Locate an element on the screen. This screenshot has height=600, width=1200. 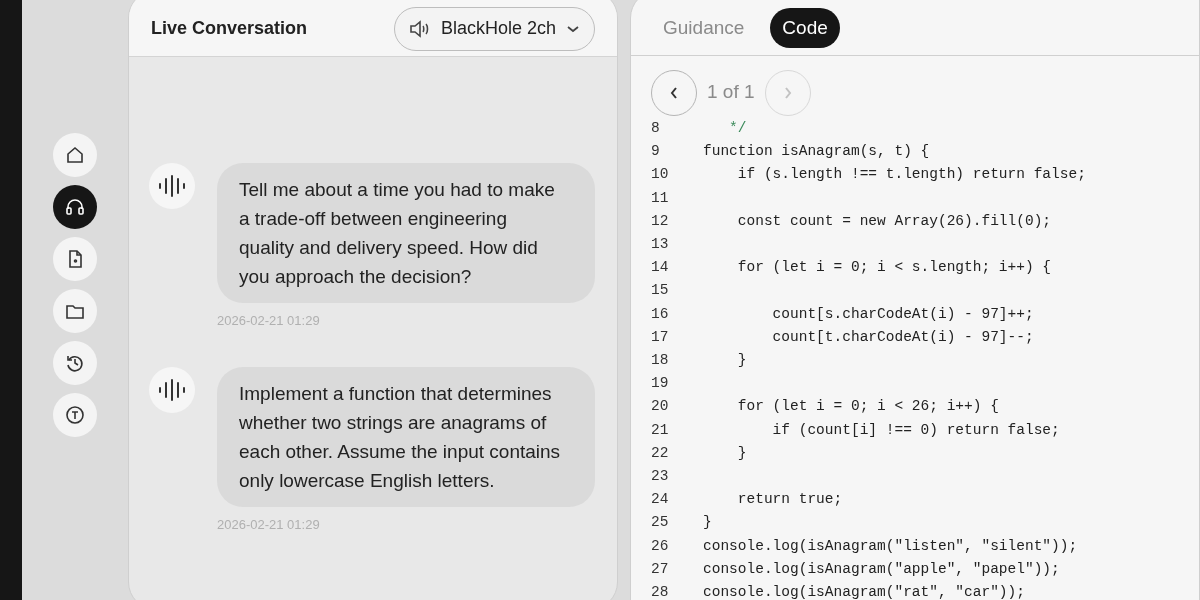
text-icon is located at coordinates (75, 415).